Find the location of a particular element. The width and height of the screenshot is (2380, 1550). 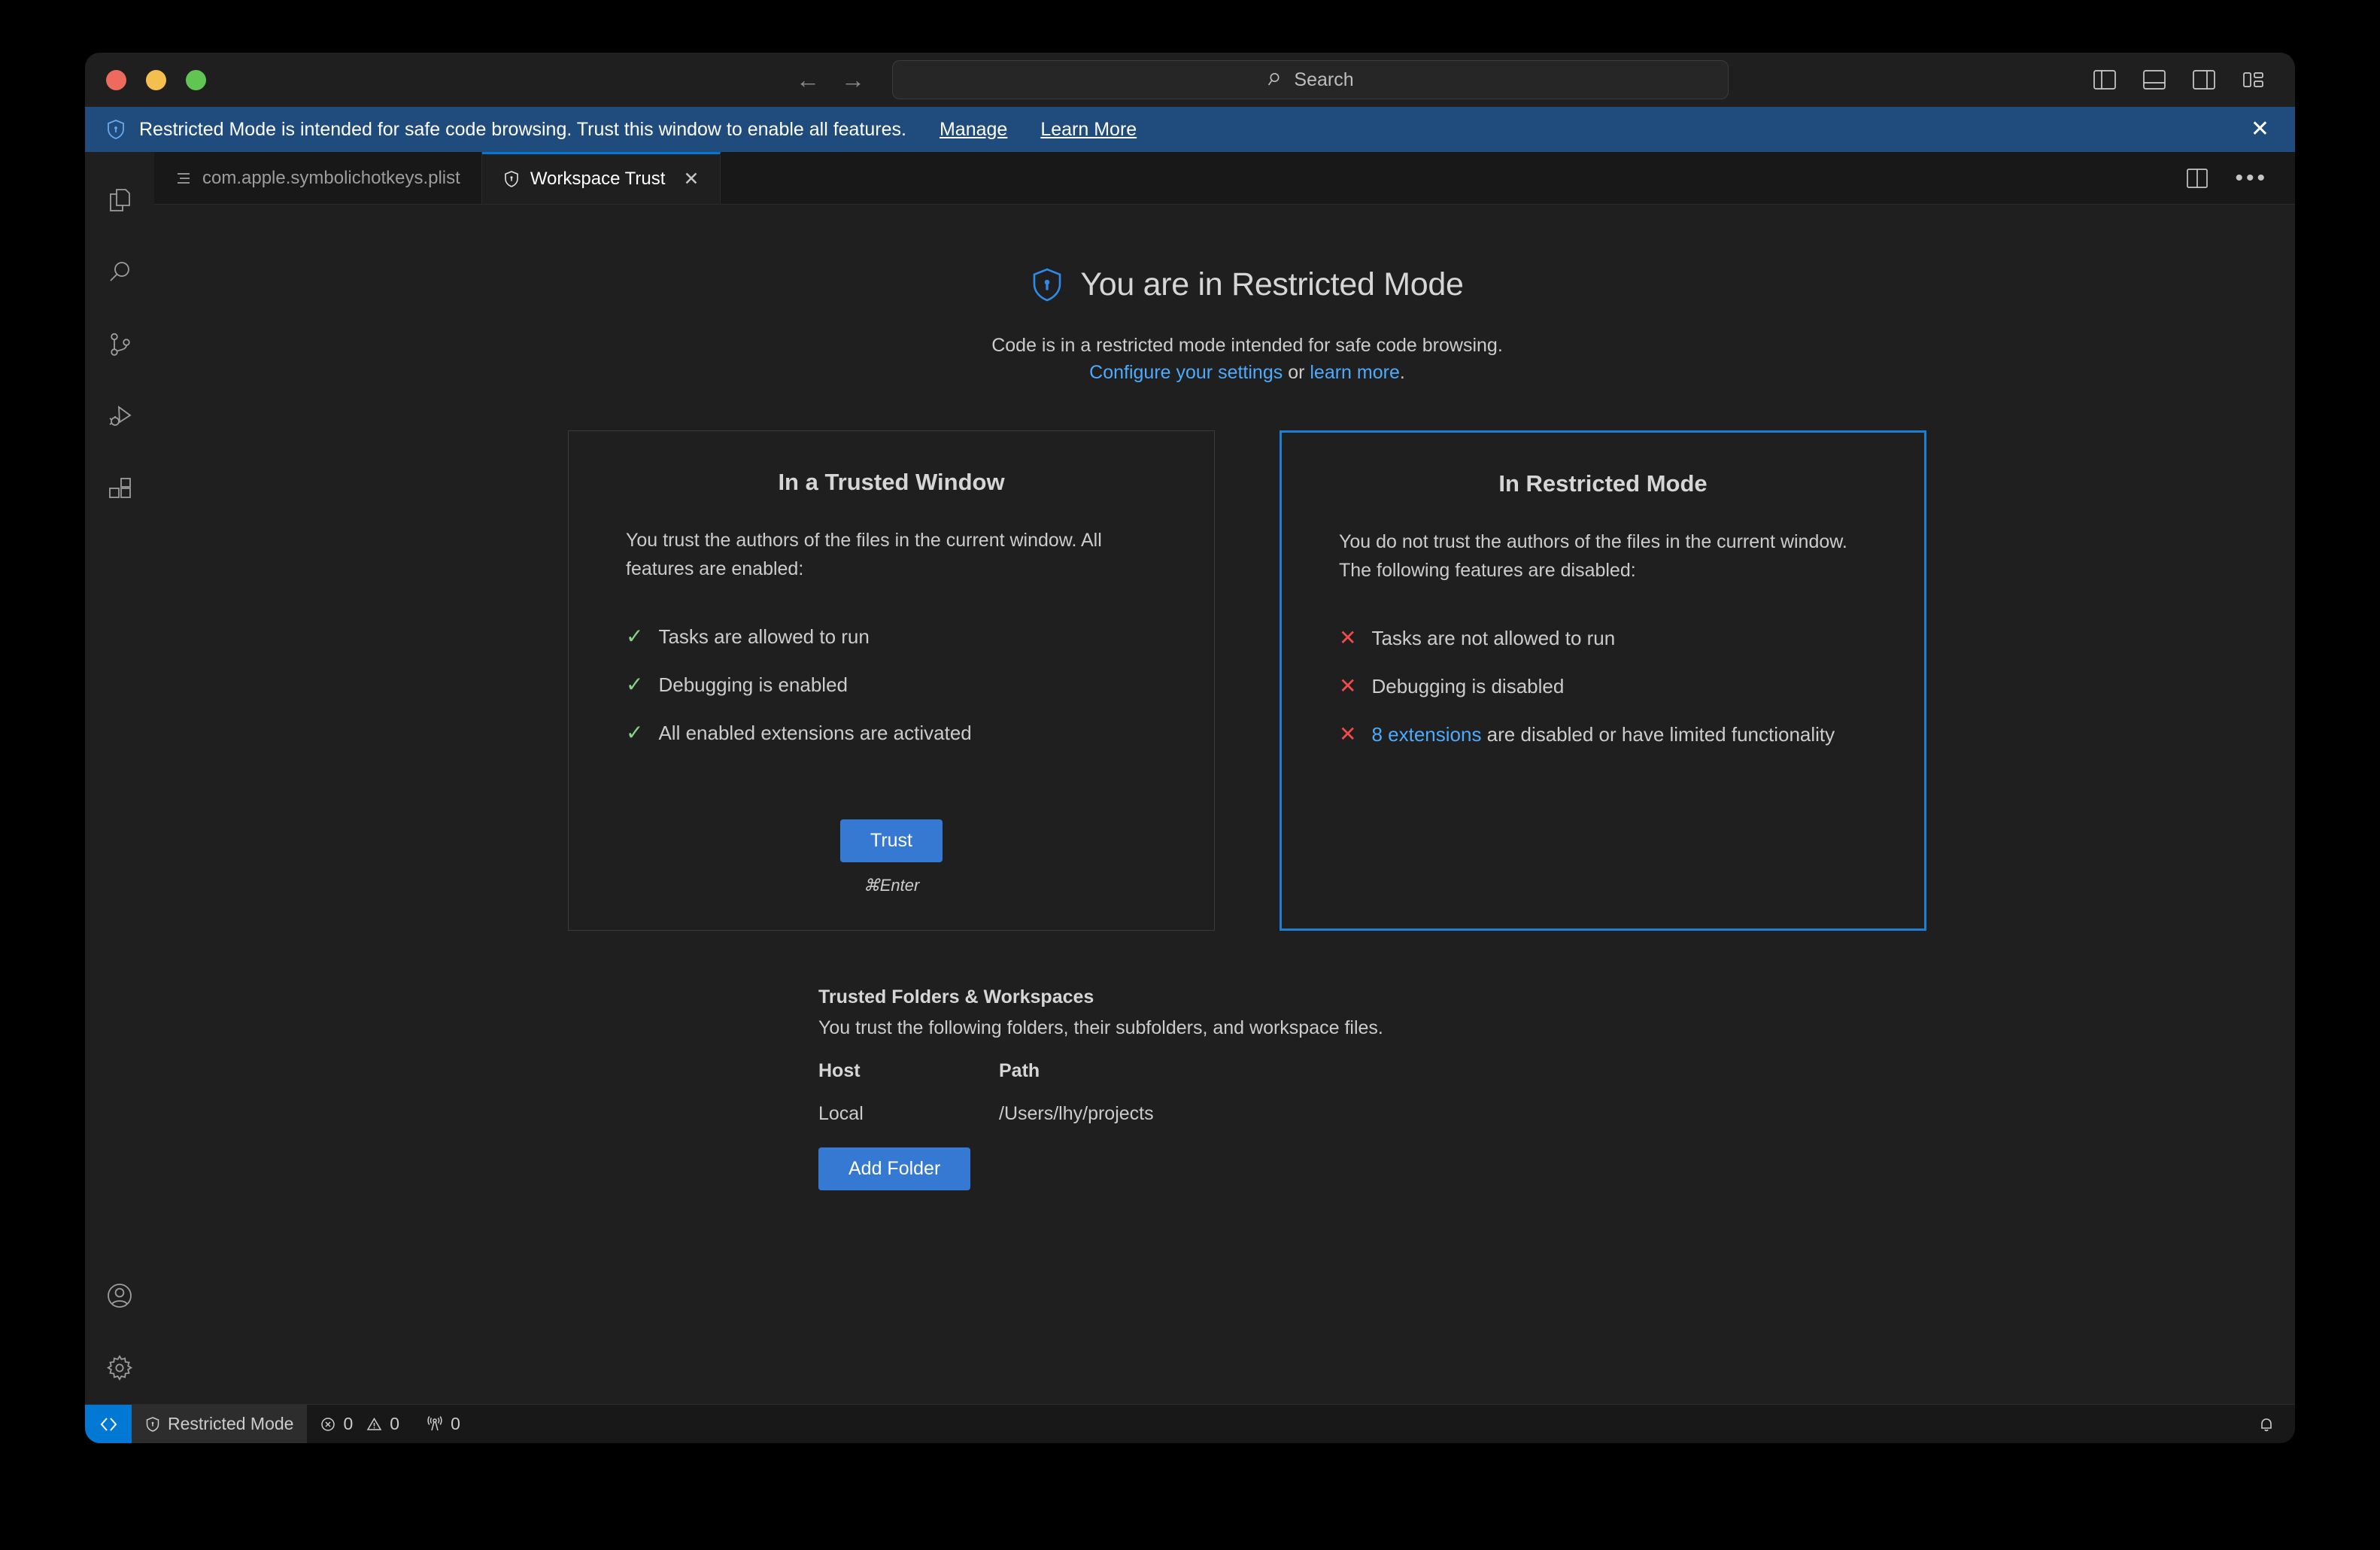

error-icon is located at coordinates (327, 1424).